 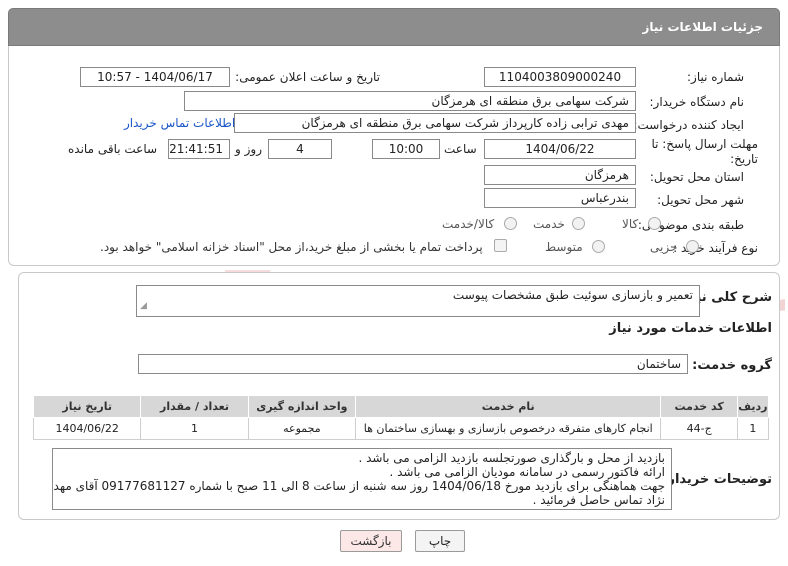 What do you see at coordinates (87, 406) in the screenshot?
I see `col-need-date: تاریخ نیاز` at bounding box center [87, 406].